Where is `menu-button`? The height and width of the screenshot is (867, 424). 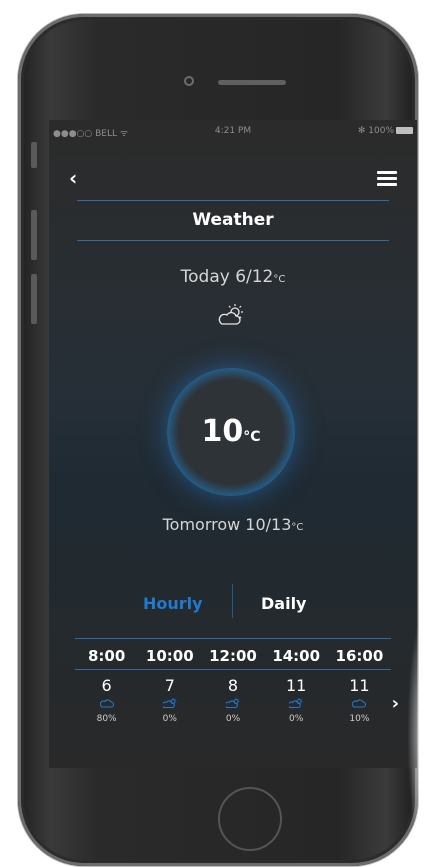 menu-button is located at coordinates (387, 178).